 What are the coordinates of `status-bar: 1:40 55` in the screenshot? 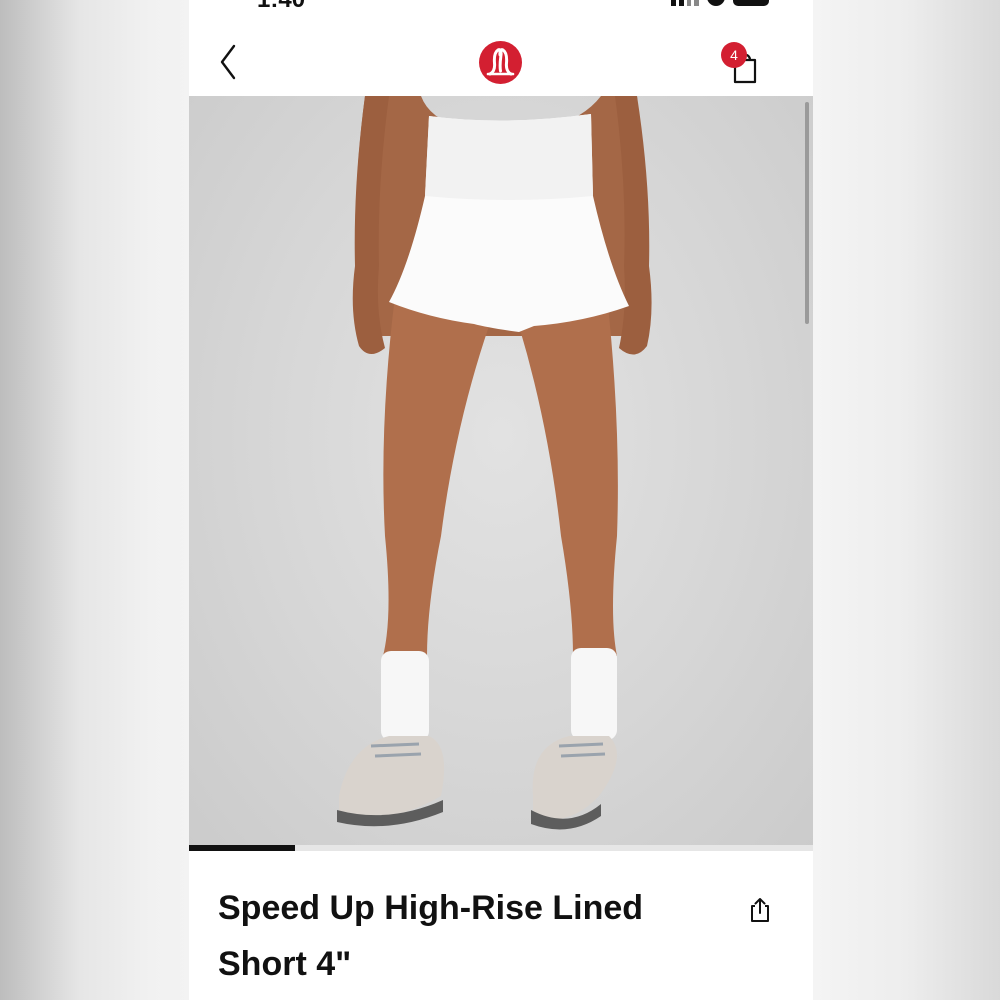 It's located at (501, 7).